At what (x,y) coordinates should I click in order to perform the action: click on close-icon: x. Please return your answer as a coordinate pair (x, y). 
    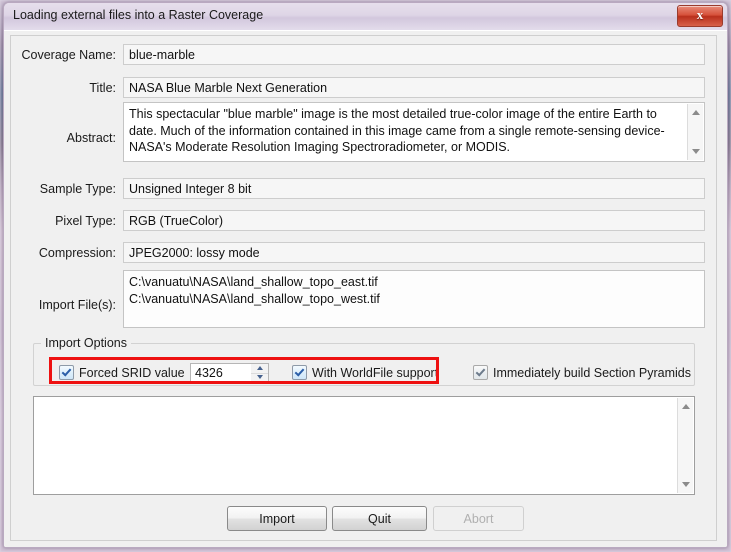
    Looking at the image, I should click on (700, 14).